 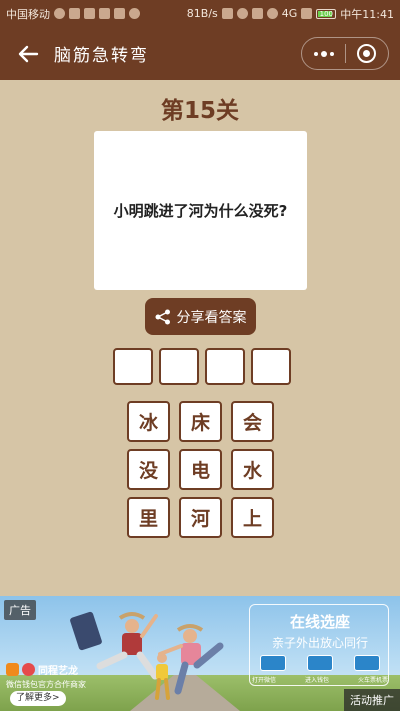 I want to click on browser-icon, so click(x=104, y=13).